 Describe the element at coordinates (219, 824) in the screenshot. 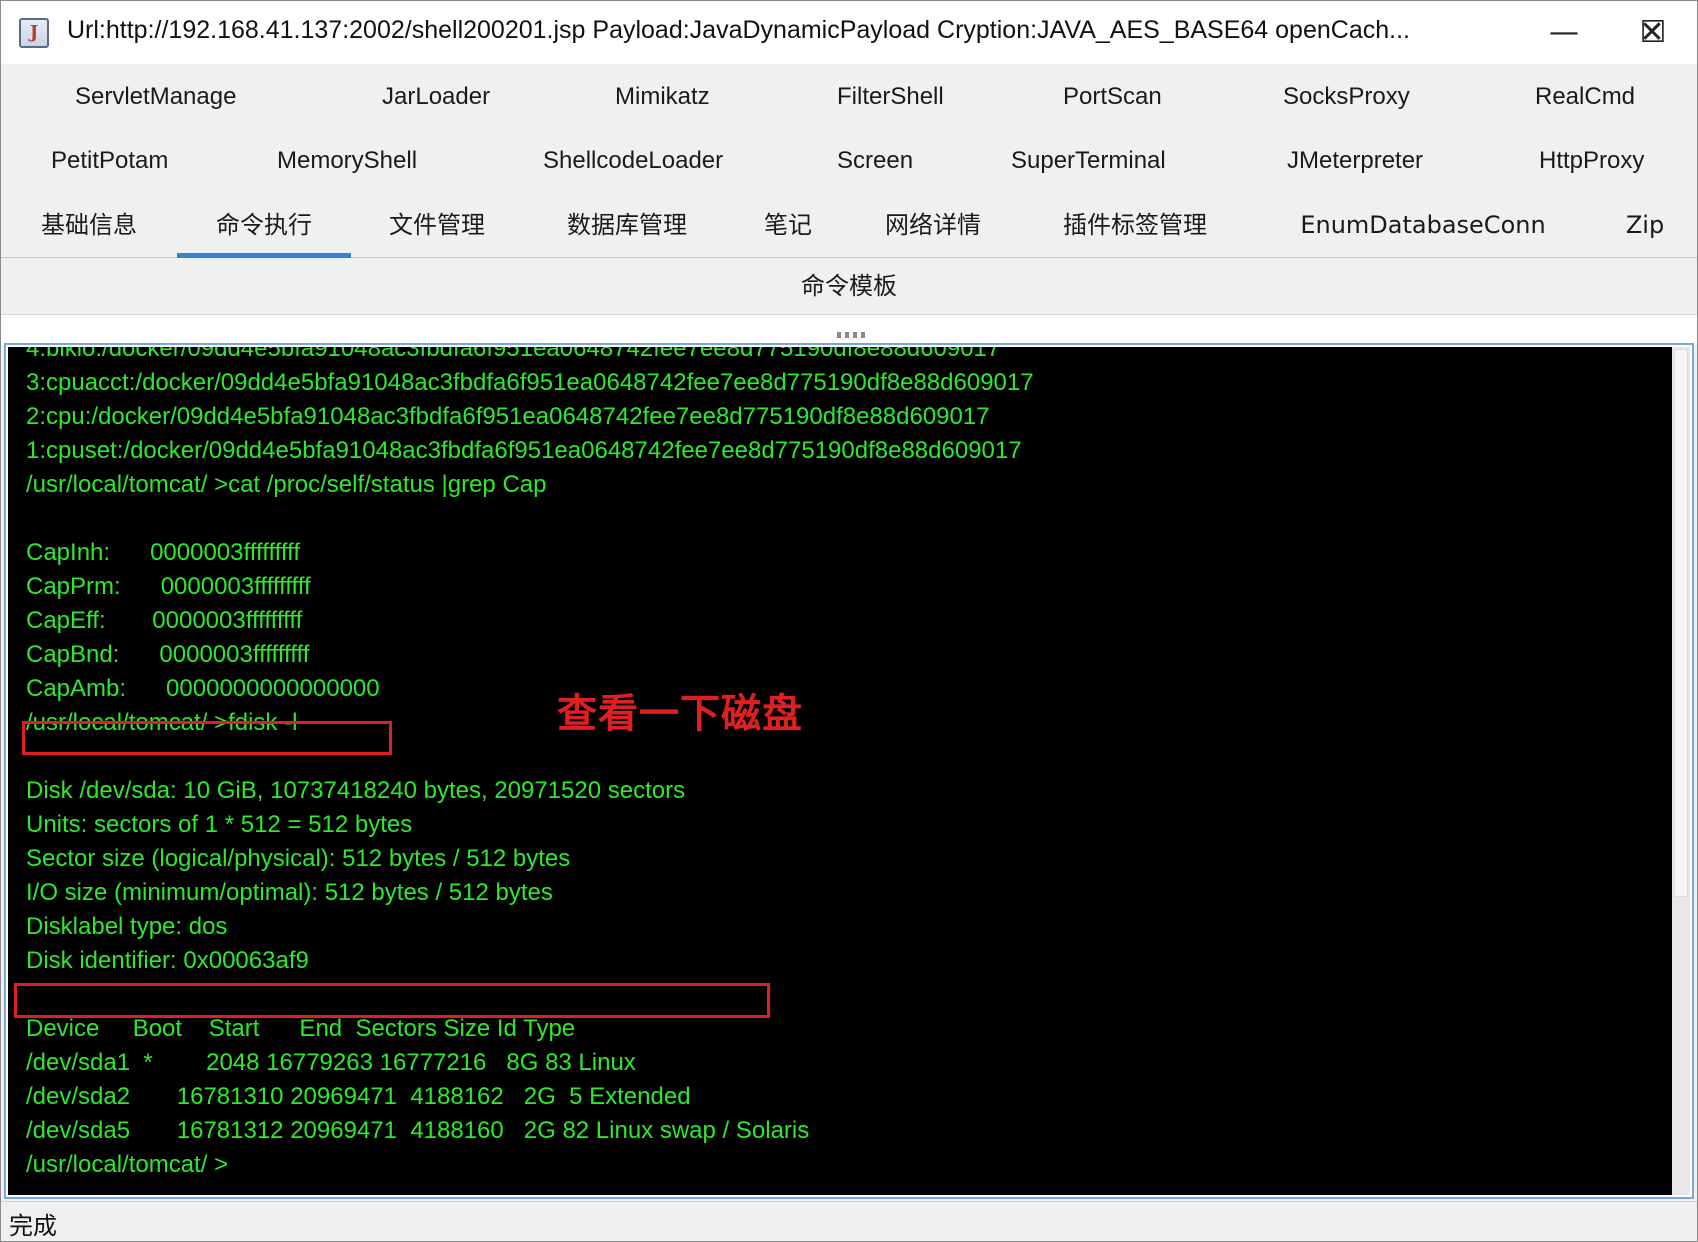

I see `terminal-line: Units: sectors of 1 * 512 = 512 bytes` at that location.